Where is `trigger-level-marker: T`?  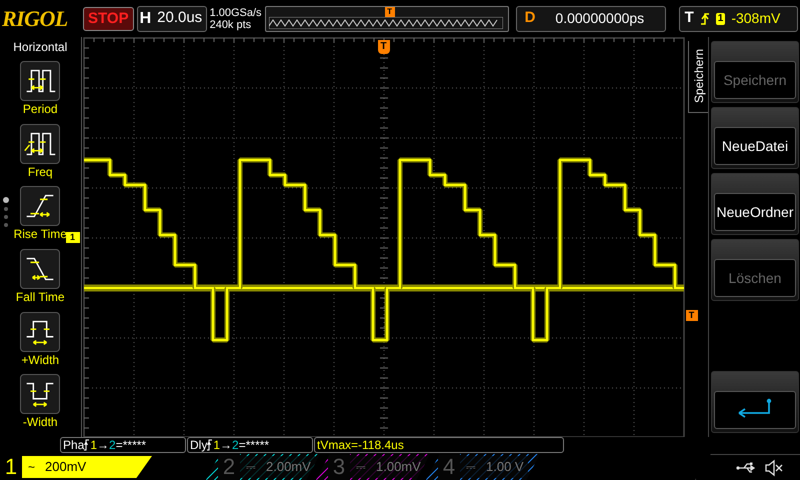 trigger-level-marker: T is located at coordinates (692, 315).